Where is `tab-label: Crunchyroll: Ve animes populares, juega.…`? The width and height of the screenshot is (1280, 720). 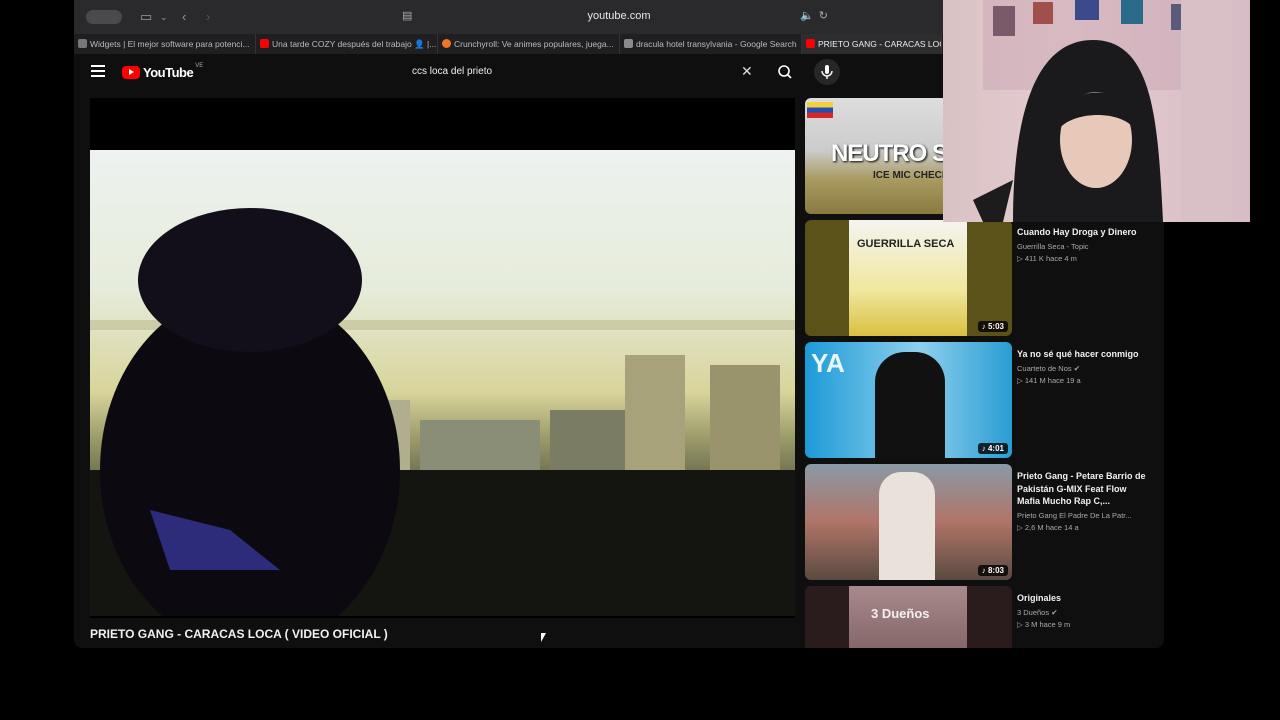
tab-label: Crunchyroll: Ve animes populares, juega.… is located at coordinates (534, 44).